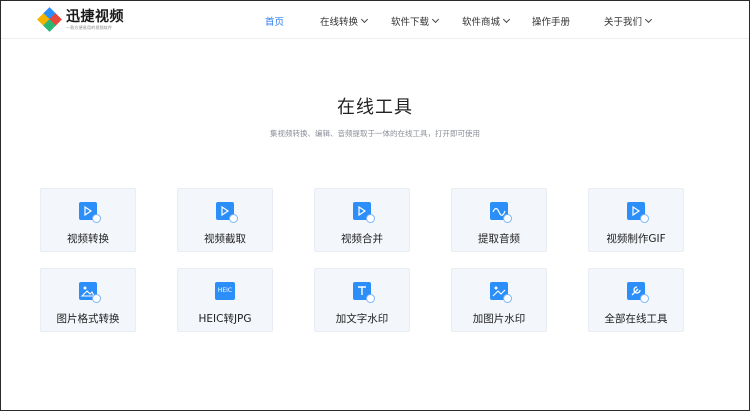 This screenshot has width=750, height=411. I want to click on nav-manual: 操作手册, so click(551, 21).